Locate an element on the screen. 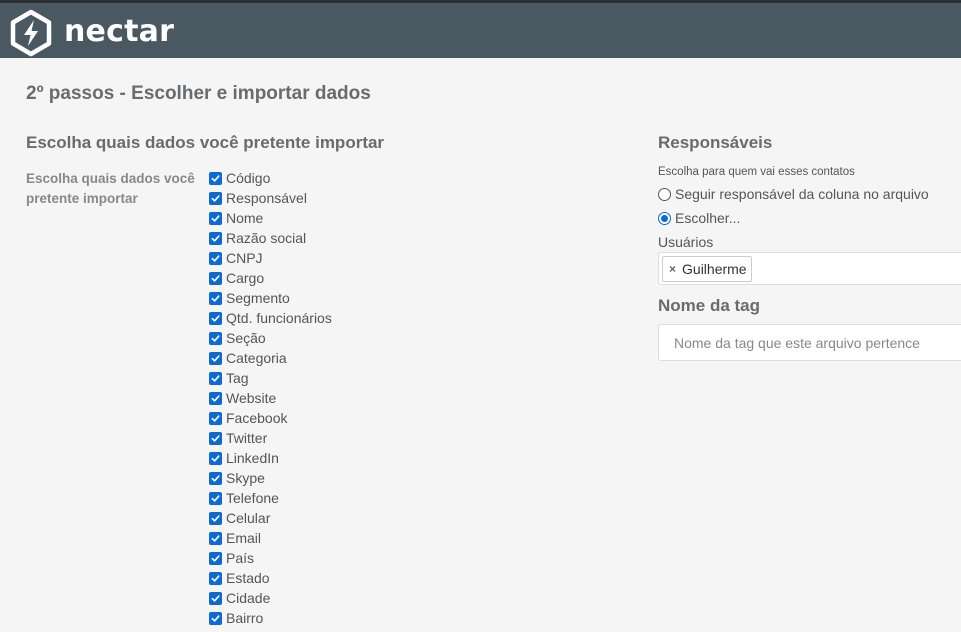  checkbox-label: Skype is located at coordinates (245, 478).